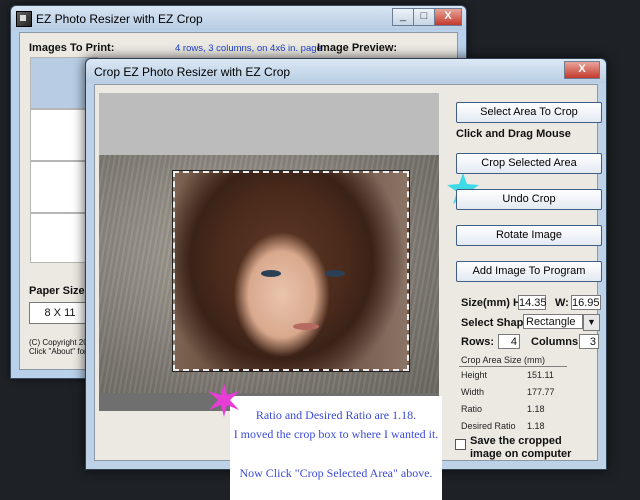  Describe the element at coordinates (529, 235) in the screenshot. I see `rotate-image-button: Rotate Image` at that location.